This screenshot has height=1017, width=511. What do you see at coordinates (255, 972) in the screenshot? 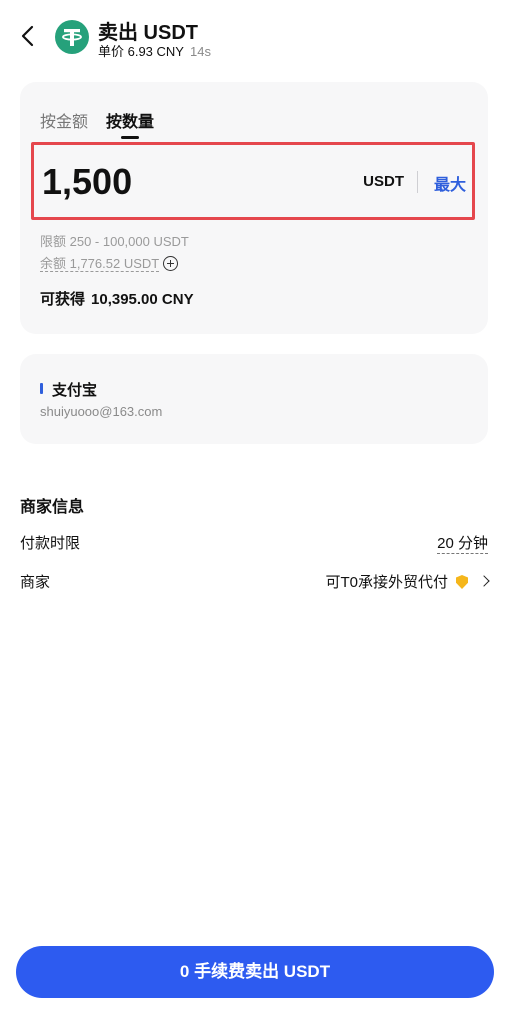
I see `sell-button: 0 手续费卖出 USDT` at bounding box center [255, 972].